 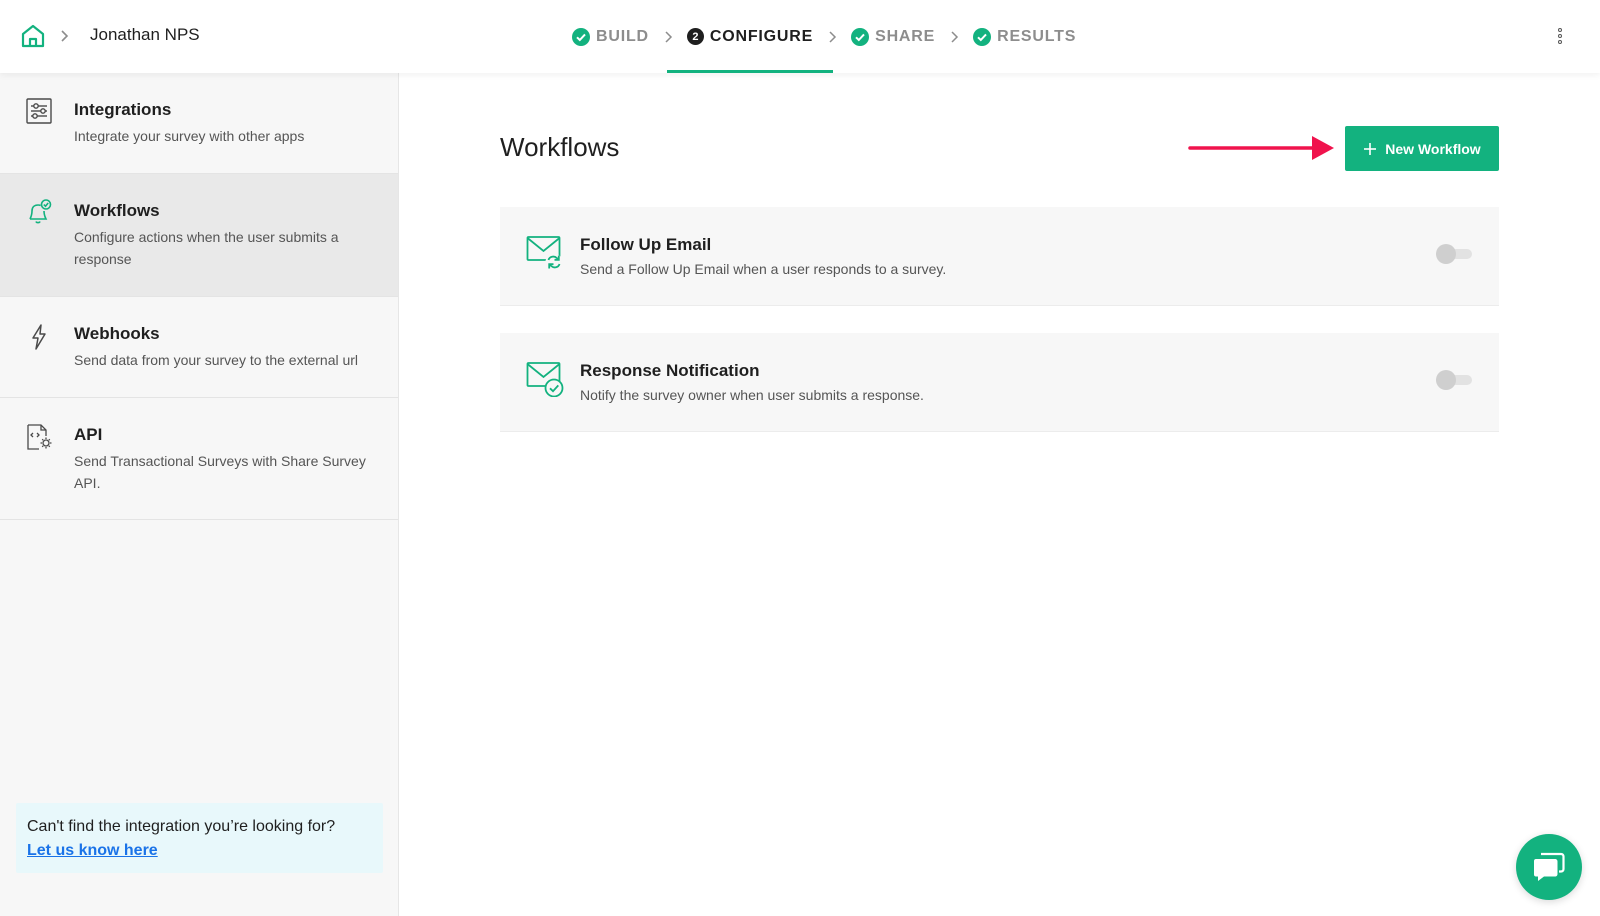 I want to click on step-results: RESULTS, so click(x=1024, y=36).